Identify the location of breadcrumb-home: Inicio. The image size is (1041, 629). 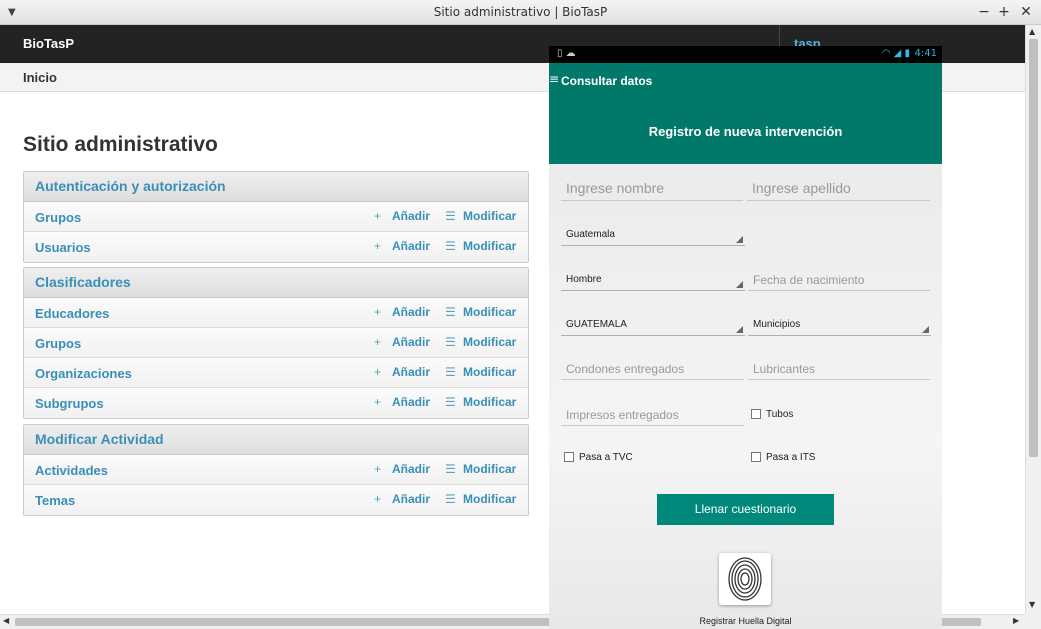
(40, 77).